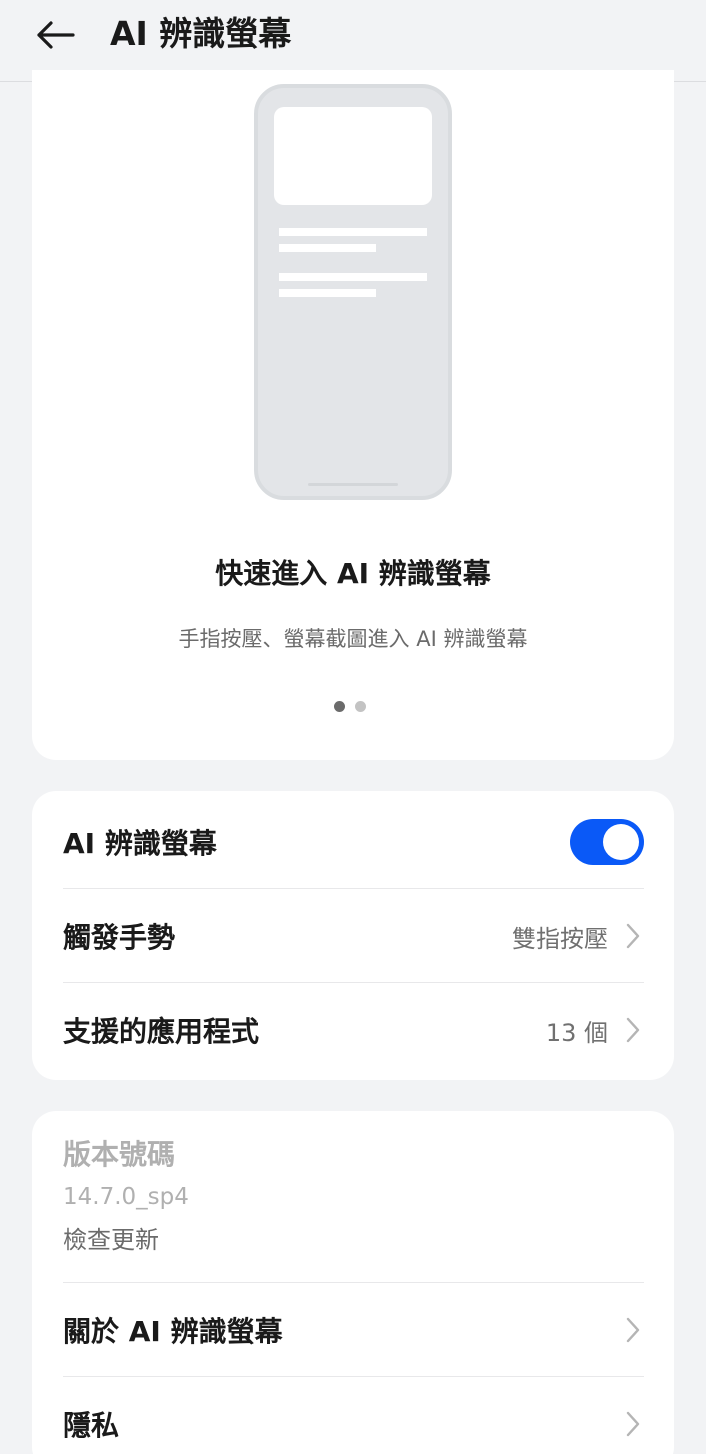  Describe the element at coordinates (353, 1240) in the screenshot. I see `check-update-link: 檢查更新` at that location.